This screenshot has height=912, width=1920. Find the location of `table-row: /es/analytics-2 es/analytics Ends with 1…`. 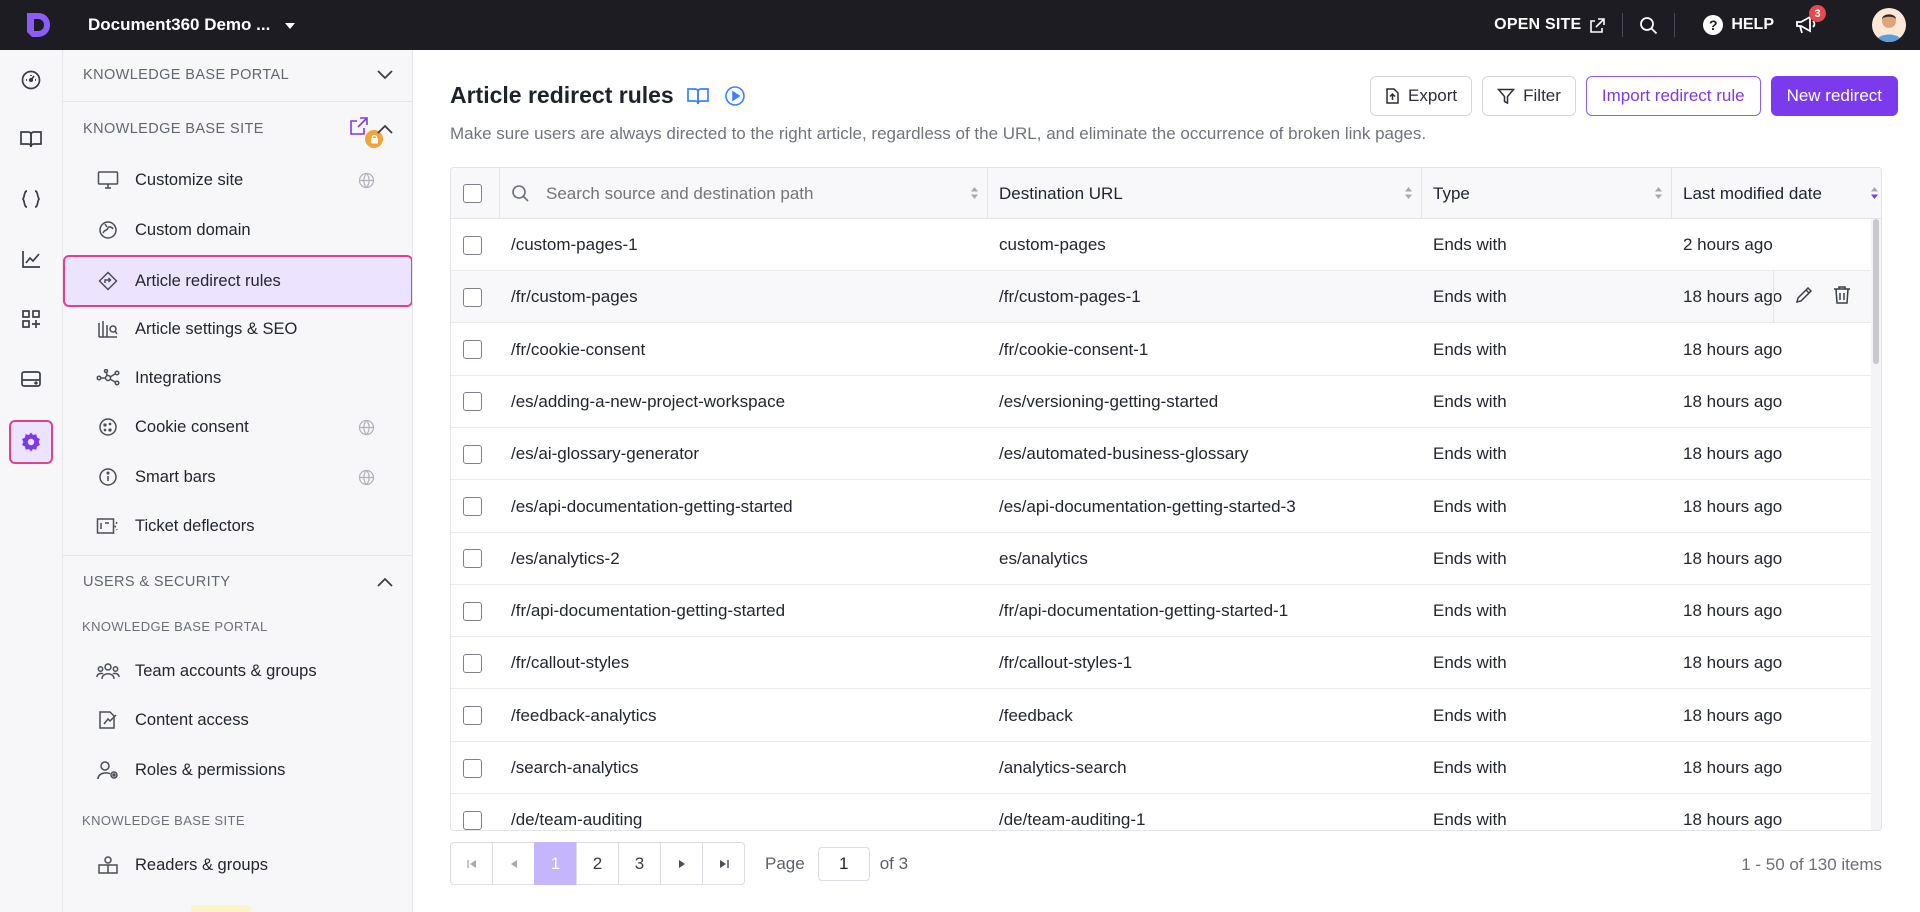

table-row: /es/analytics-2 es/analytics Ends with 1… is located at coordinates (1161, 559).